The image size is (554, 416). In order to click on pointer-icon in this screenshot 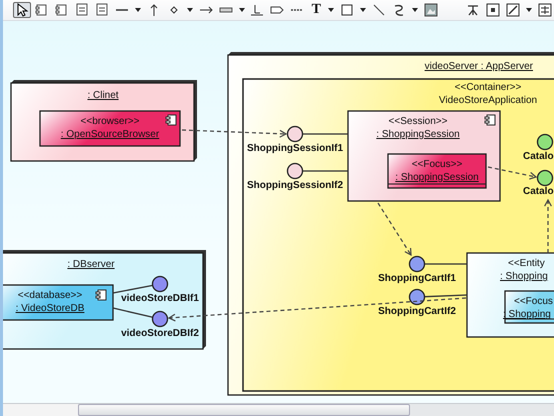, I will do `click(22, 10)`.